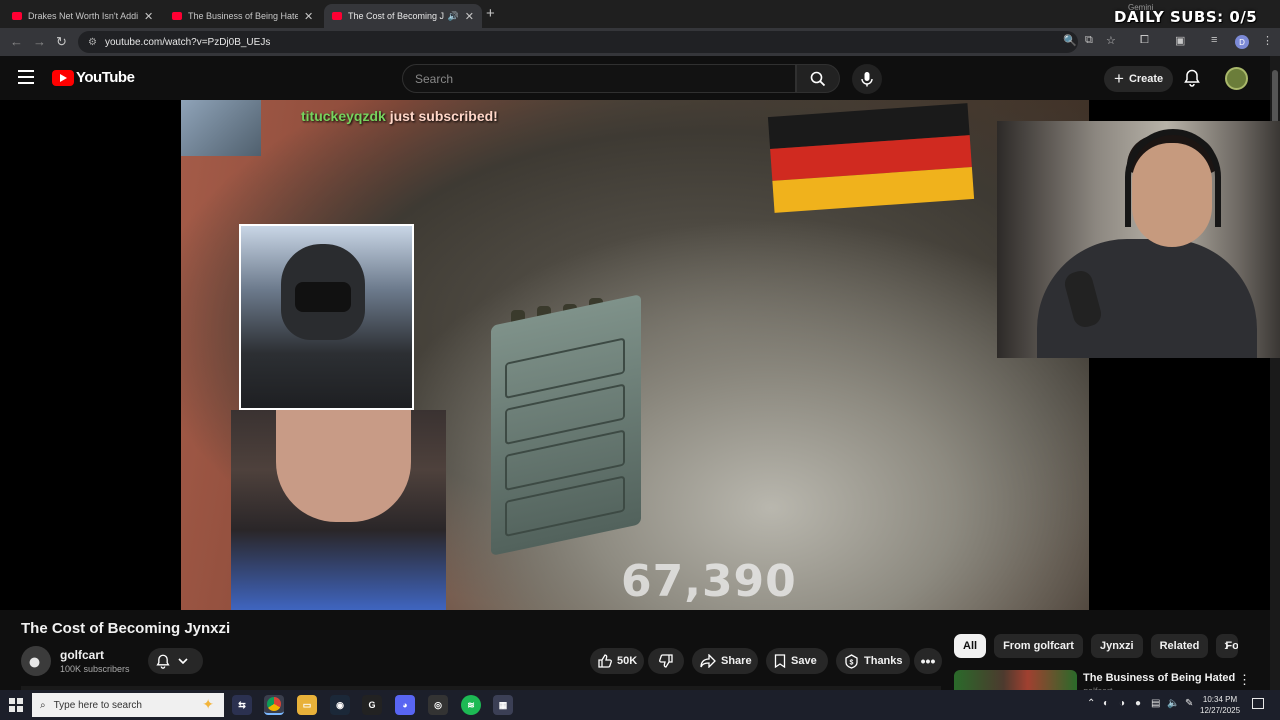 This screenshot has height=720, width=1280. I want to click on file-explorer-icon: ▭, so click(307, 705).